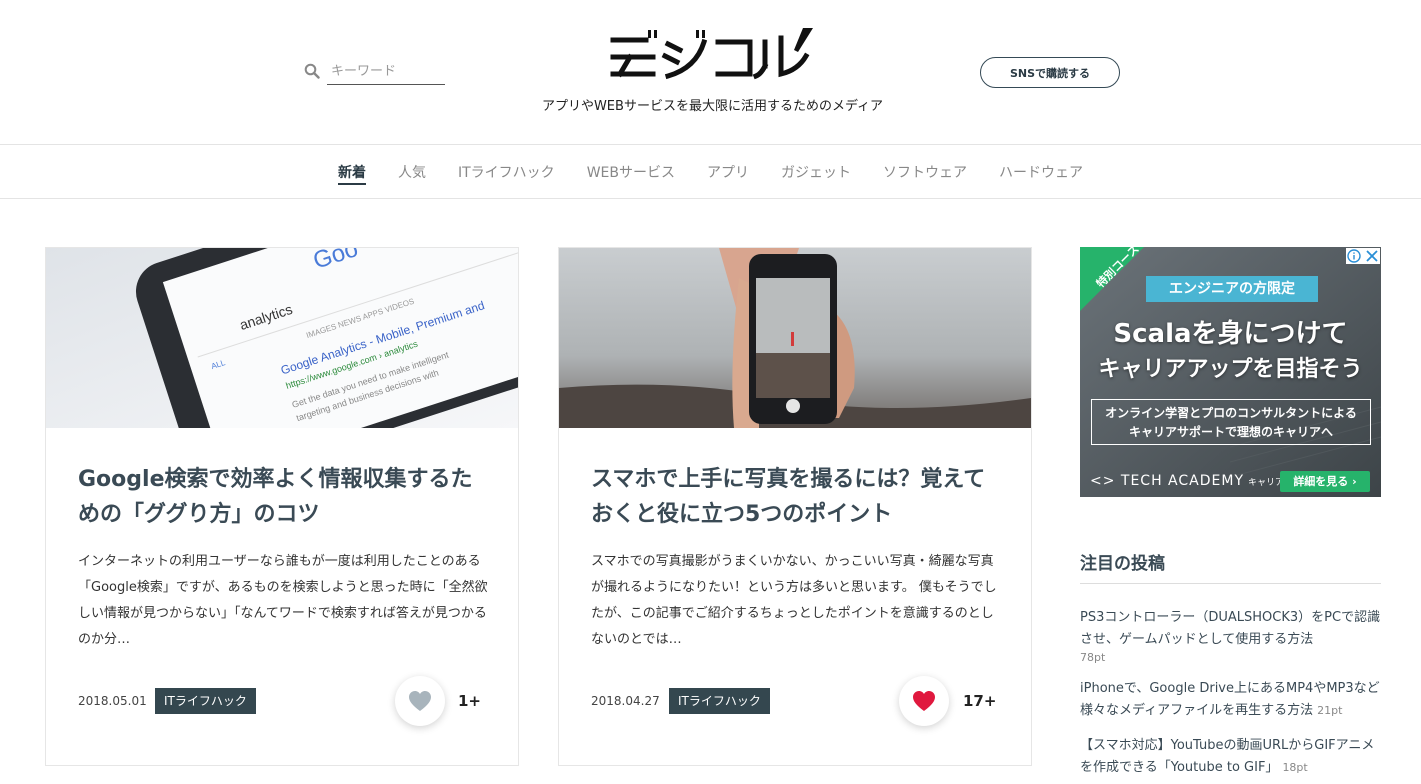  I want to click on search-input, so click(386, 71).